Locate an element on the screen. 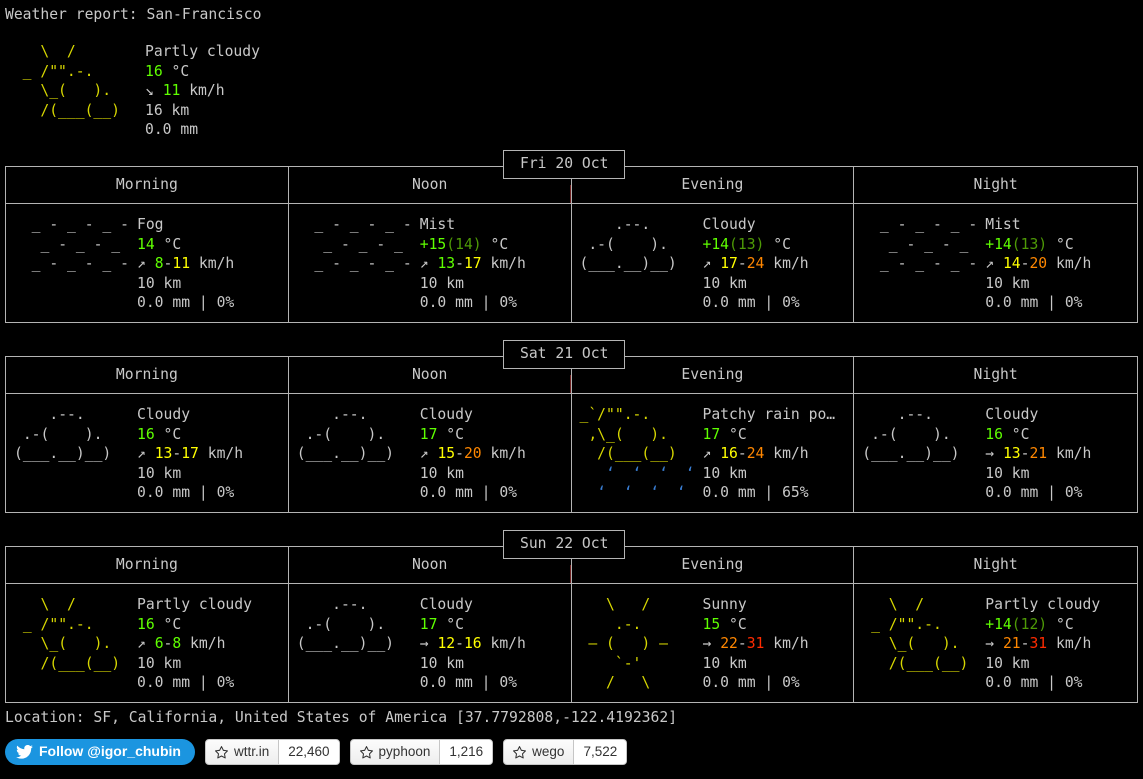 The image size is (1143, 779). current-weather-icon: \ / _ /"".-. \_( ). /(___(__) is located at coordinates (71, 81).